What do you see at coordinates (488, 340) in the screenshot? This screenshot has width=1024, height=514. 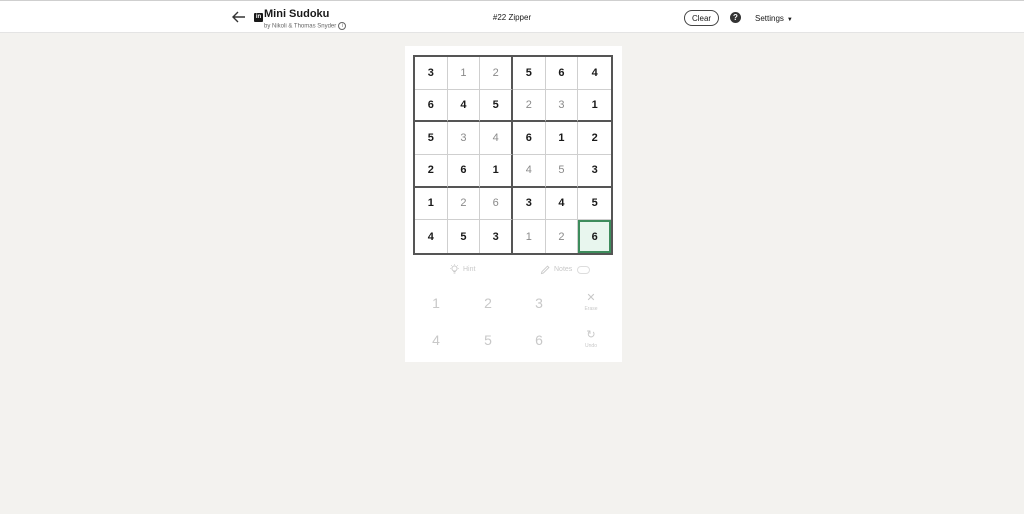 I see `key-5: 5` at bounding box center [488, 340].